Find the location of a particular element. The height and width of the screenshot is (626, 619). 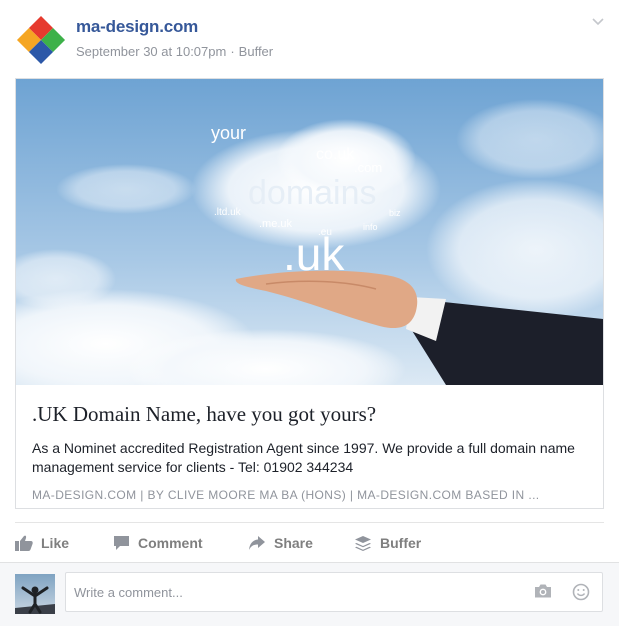

page-name-link: ma-design.com is located at coordinates (137, 27).